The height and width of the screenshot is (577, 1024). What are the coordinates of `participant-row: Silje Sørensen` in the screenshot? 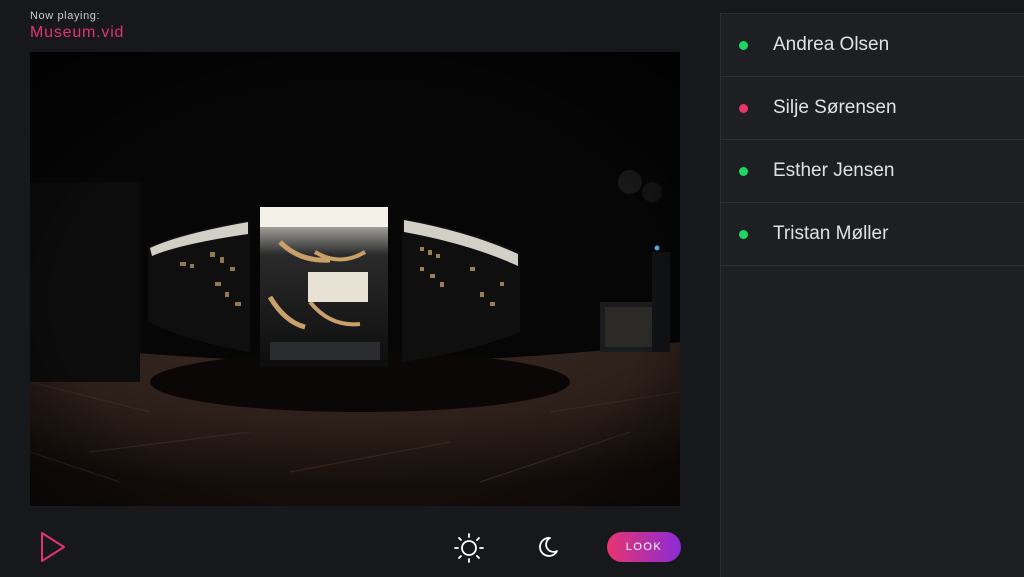 It's located at (872, 108).